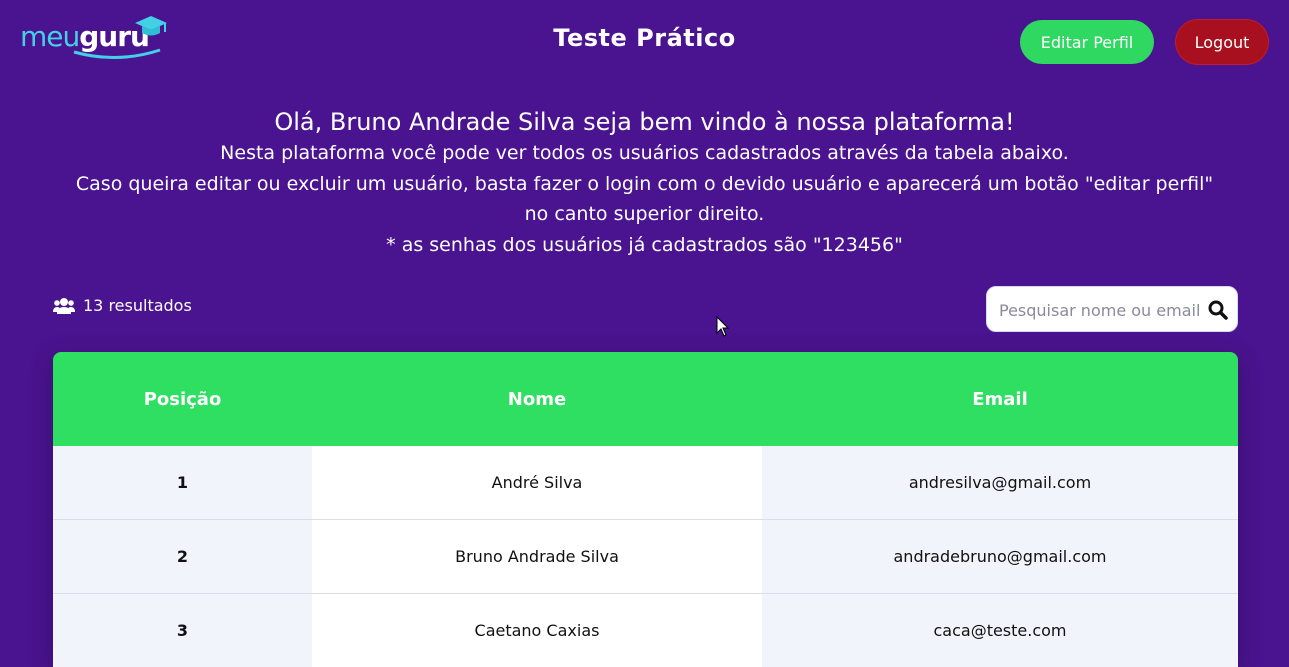 The width and height of the screenshot is (1289, 667). I want to click on edit-profile-button: Editar Perfil, so click(1087, 42).